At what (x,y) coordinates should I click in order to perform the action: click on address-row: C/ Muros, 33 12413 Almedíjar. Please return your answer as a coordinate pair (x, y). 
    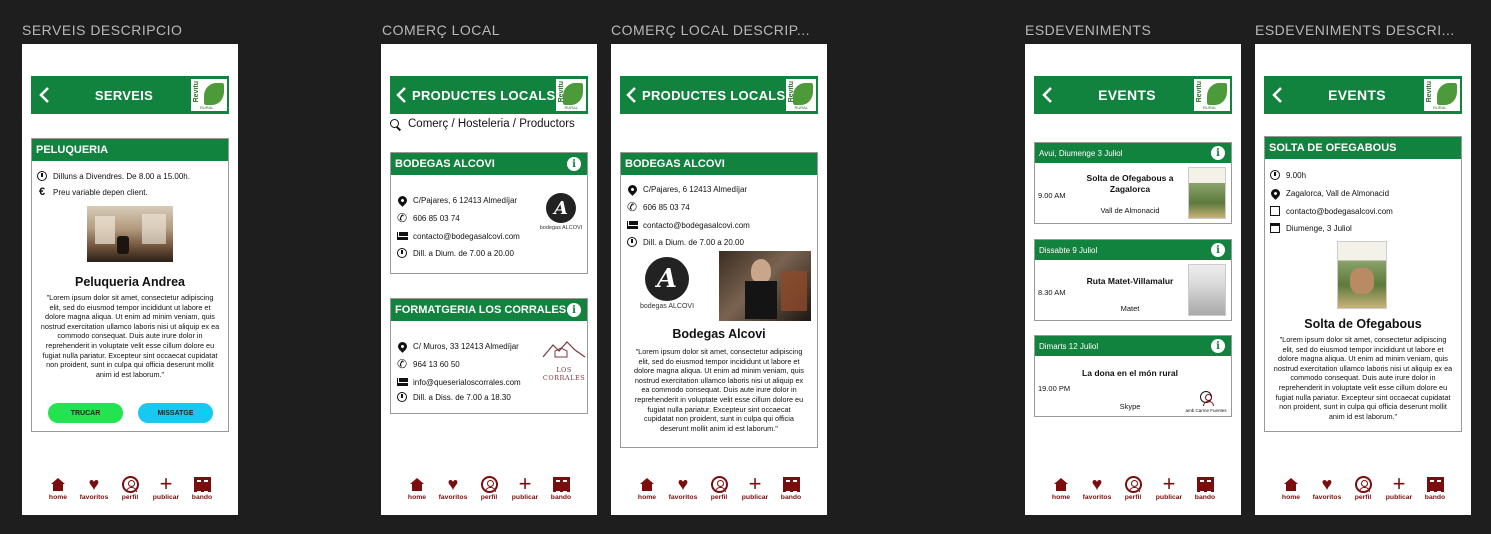
    Looking at the image, I should click on (457, 346).